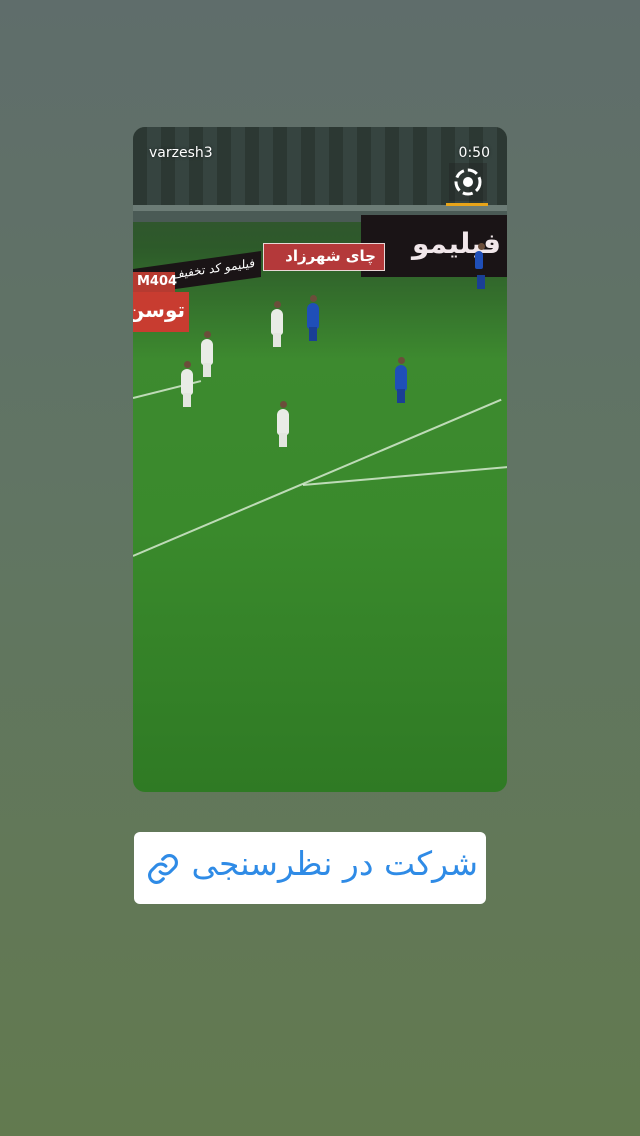  I want to click on ad-board-tusan: توسن, so click(161, 312).